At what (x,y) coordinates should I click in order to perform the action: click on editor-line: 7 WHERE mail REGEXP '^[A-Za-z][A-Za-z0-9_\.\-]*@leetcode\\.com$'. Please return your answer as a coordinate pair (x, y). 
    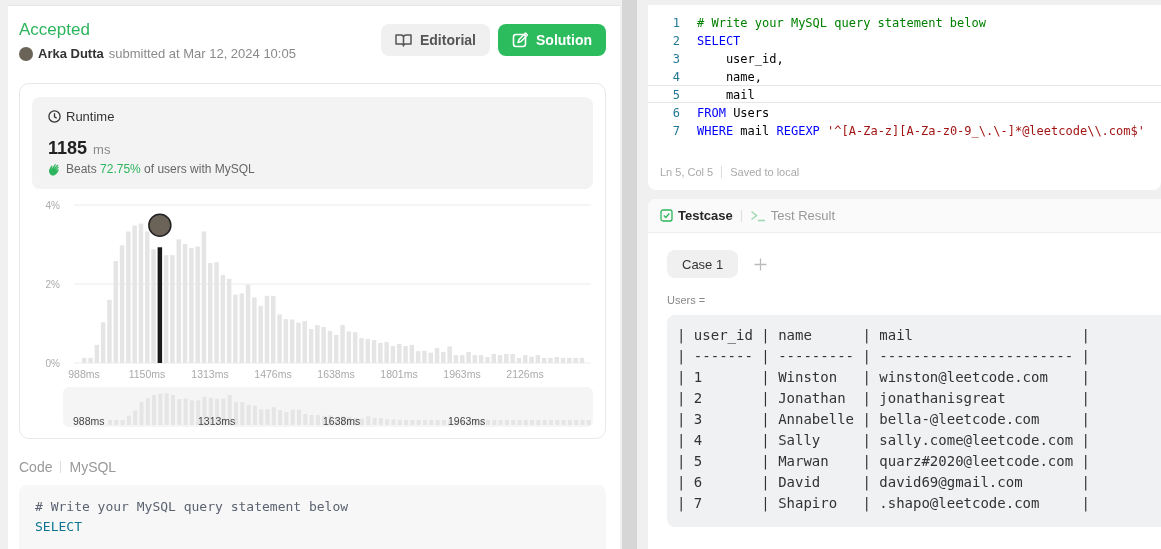
    Looking at the image, I should click on (904, 130).